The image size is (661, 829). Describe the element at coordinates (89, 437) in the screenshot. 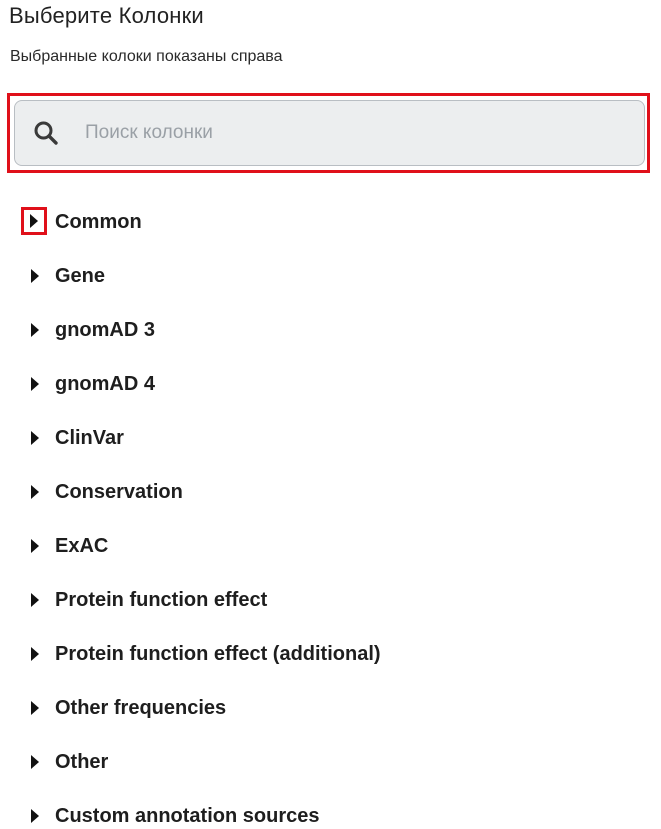

I see `group-label: ClinVar` at that location.